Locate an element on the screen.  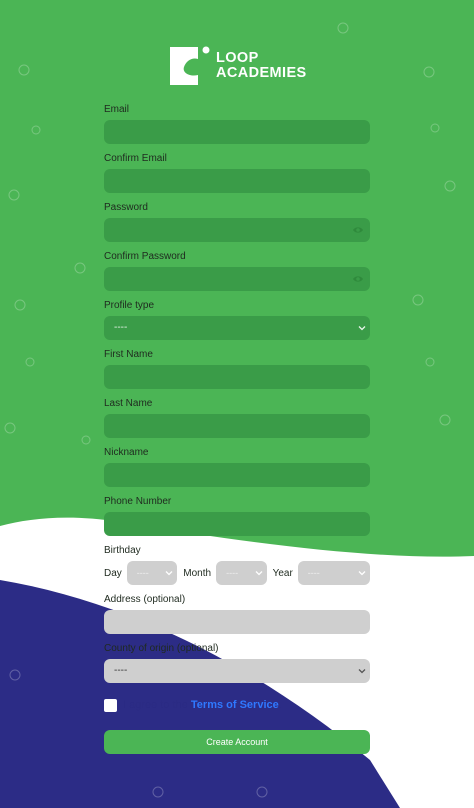
brand-logo: LOOP ACADEMIES is located at coordinates (238, 66).